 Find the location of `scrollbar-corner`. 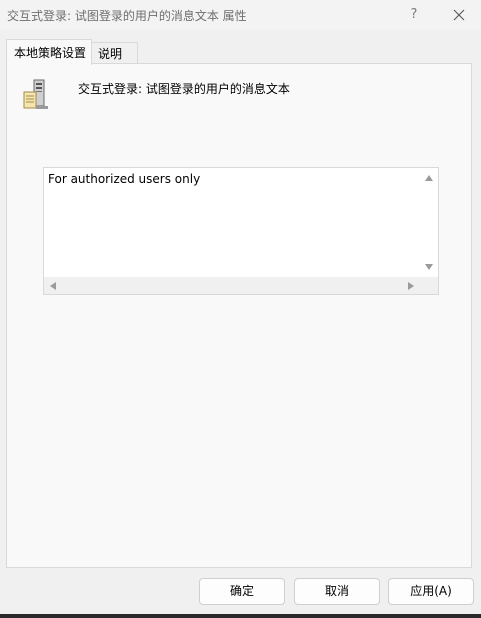

scrollbar-corner is located at coordinates (429, 285).